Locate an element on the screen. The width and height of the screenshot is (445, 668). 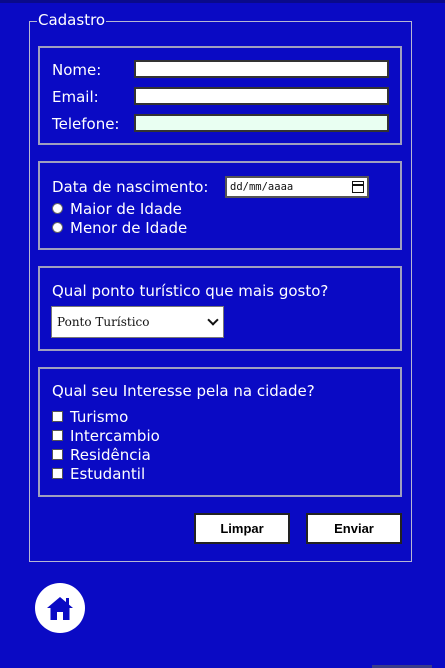
checkbox-intercambio is located at coordinates (57, 435).